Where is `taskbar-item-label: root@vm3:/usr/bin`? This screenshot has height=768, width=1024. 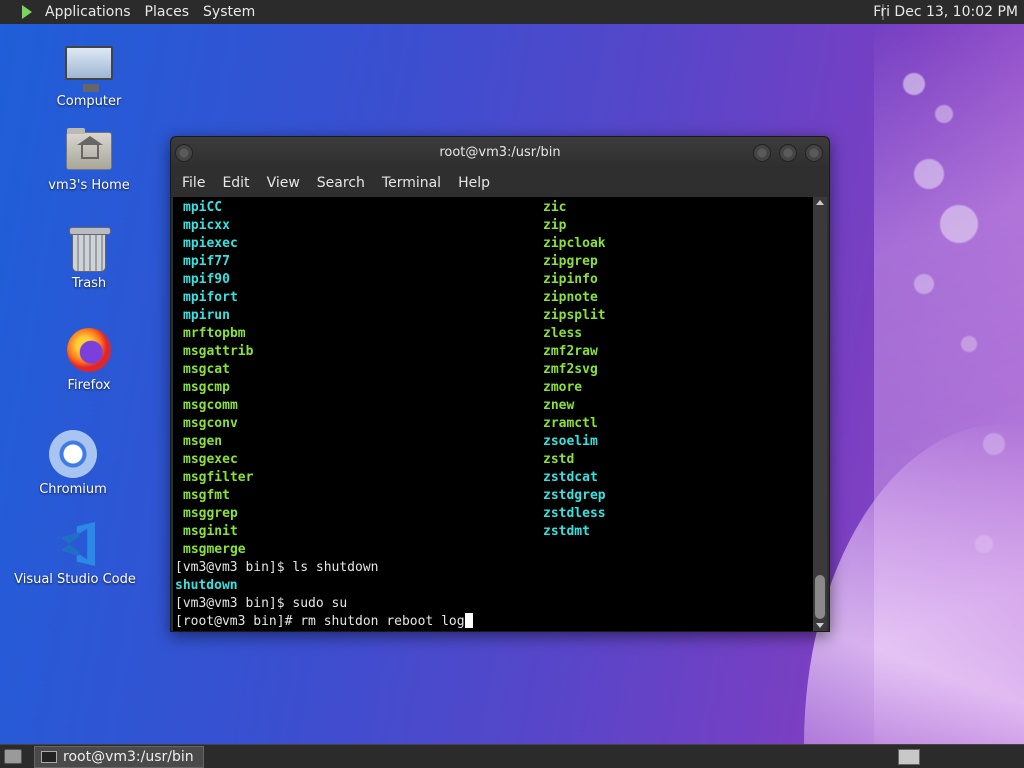 taskbar-item-label: root@vm3:/usr/bin is located at coordinates (128, 757).